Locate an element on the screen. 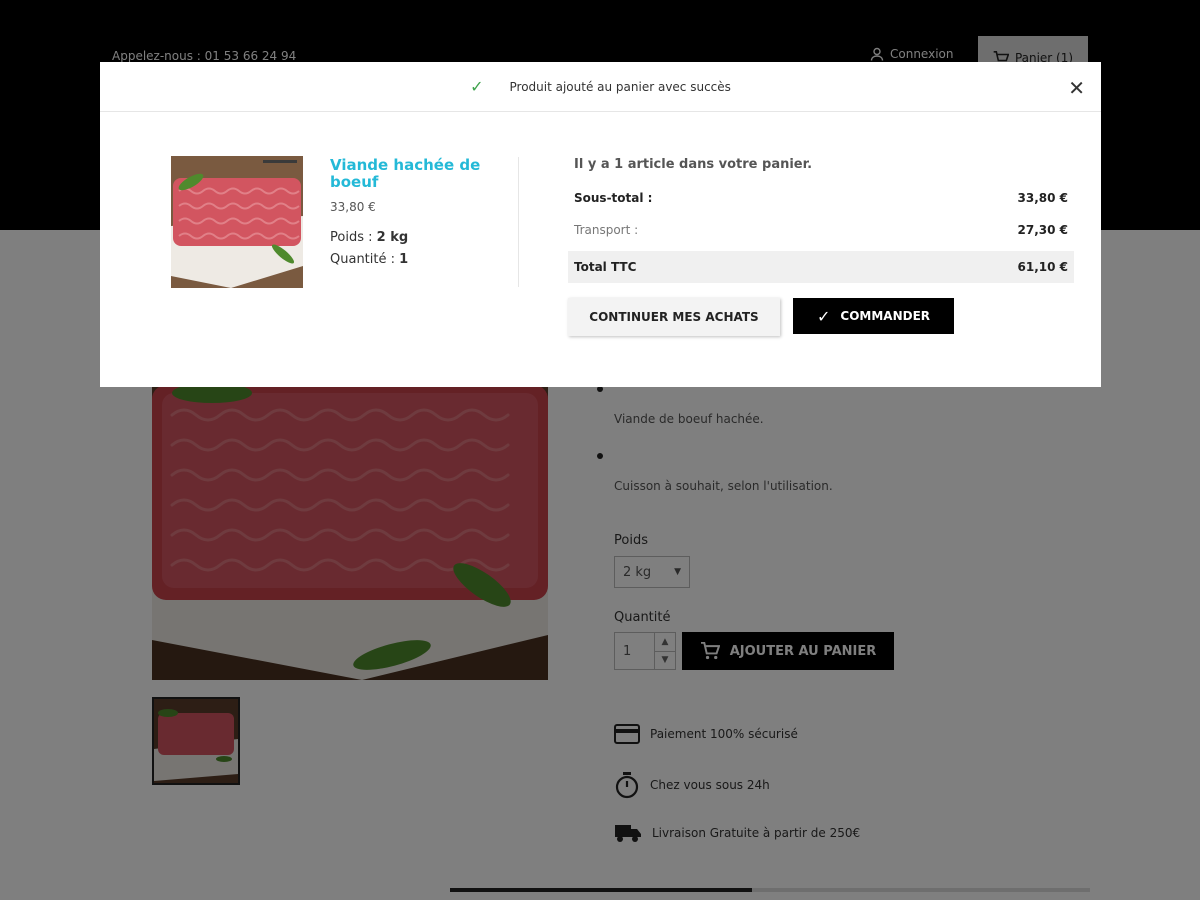 This screenshot has height=900, width=1200. modal-product-quantity: Quantité : 1 is located at coordinates (369, 259).